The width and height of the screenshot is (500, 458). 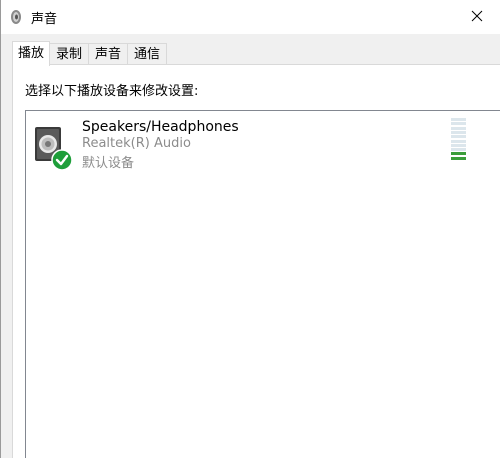 I want to click on tab-recording: 录制, so click(x=70, y=54).